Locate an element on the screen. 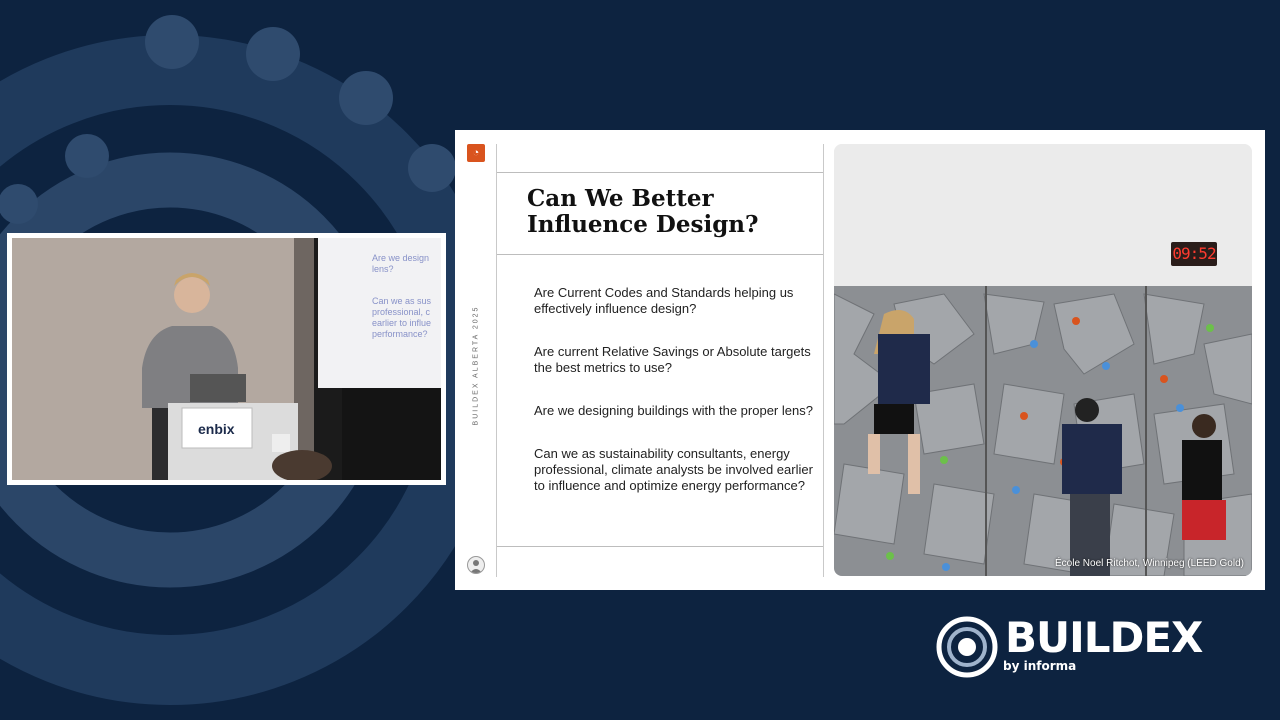 Image resolution: width=1280 pixels, height=720 pixels. slide-rule-title is located at coordinates (660, 254).